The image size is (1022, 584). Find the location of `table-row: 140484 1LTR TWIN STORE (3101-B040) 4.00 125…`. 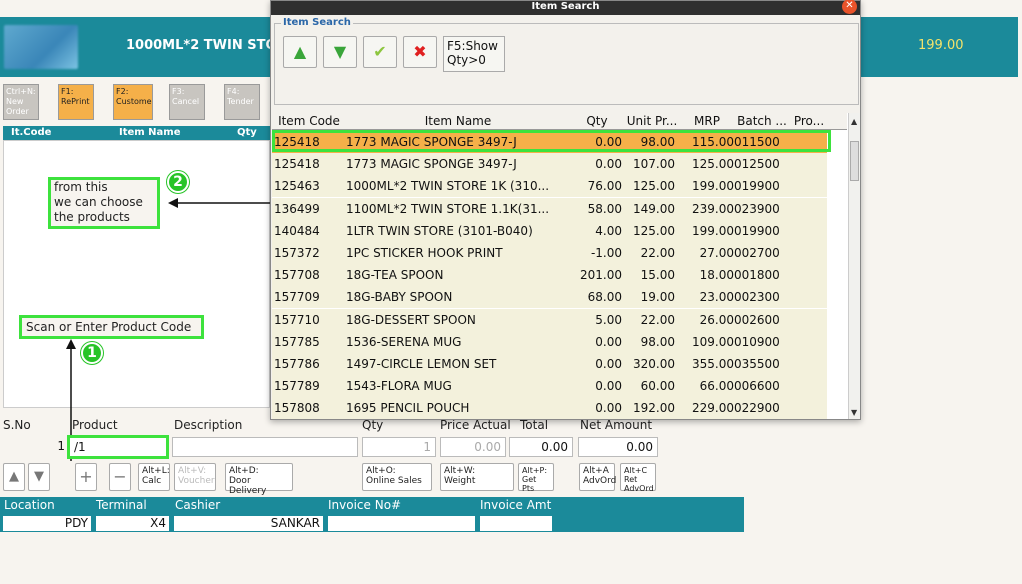

table-row: 140484 1LTR TWIN STORE (3101-B040) 4.00 125… is located at coordinates (549, 230).